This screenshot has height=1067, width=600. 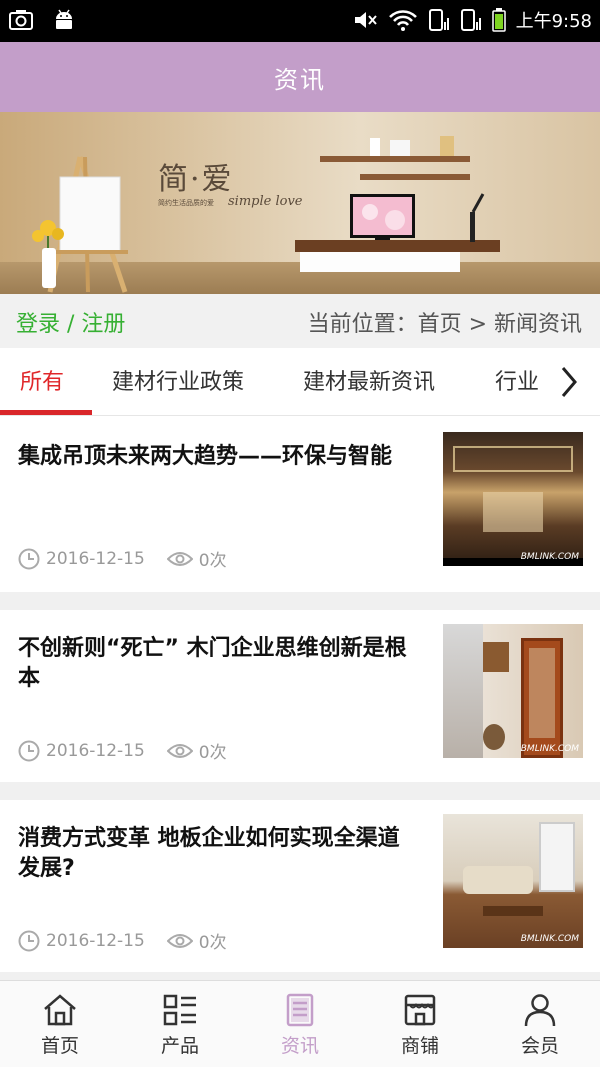 I want to click on wifi-icon, so click(x=402, y=20).